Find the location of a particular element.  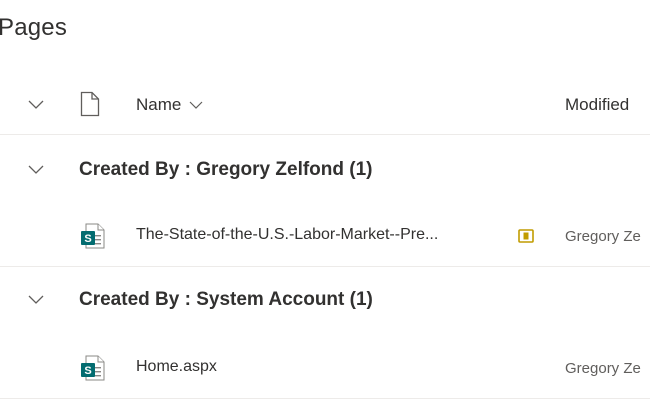

column-header-row: Name Modified is located at coordinates (325, 105).